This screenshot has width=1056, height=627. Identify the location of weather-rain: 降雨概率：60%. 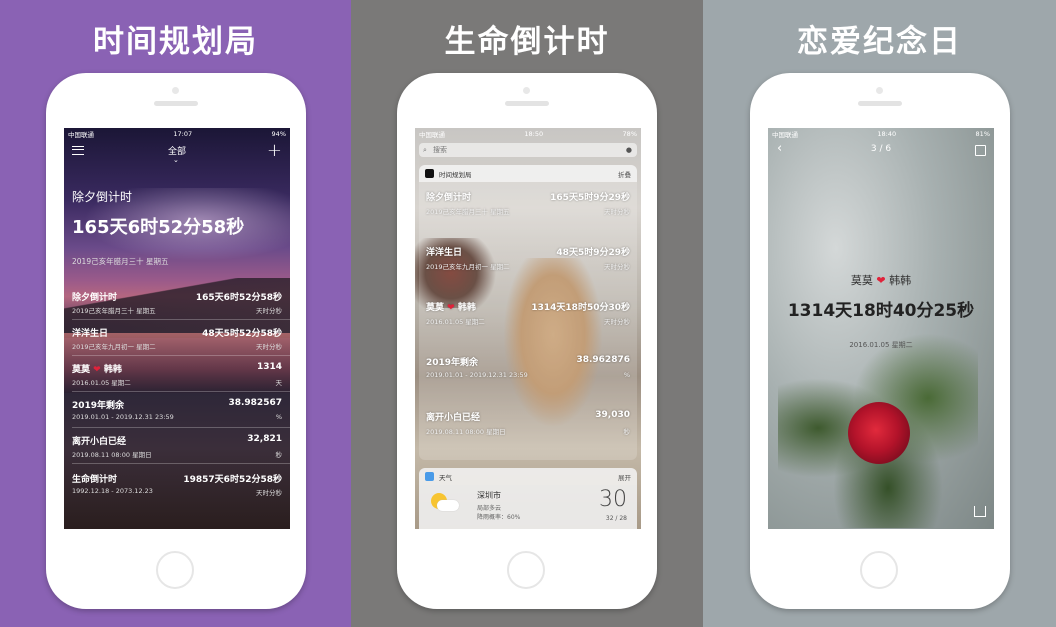
(499, 517).